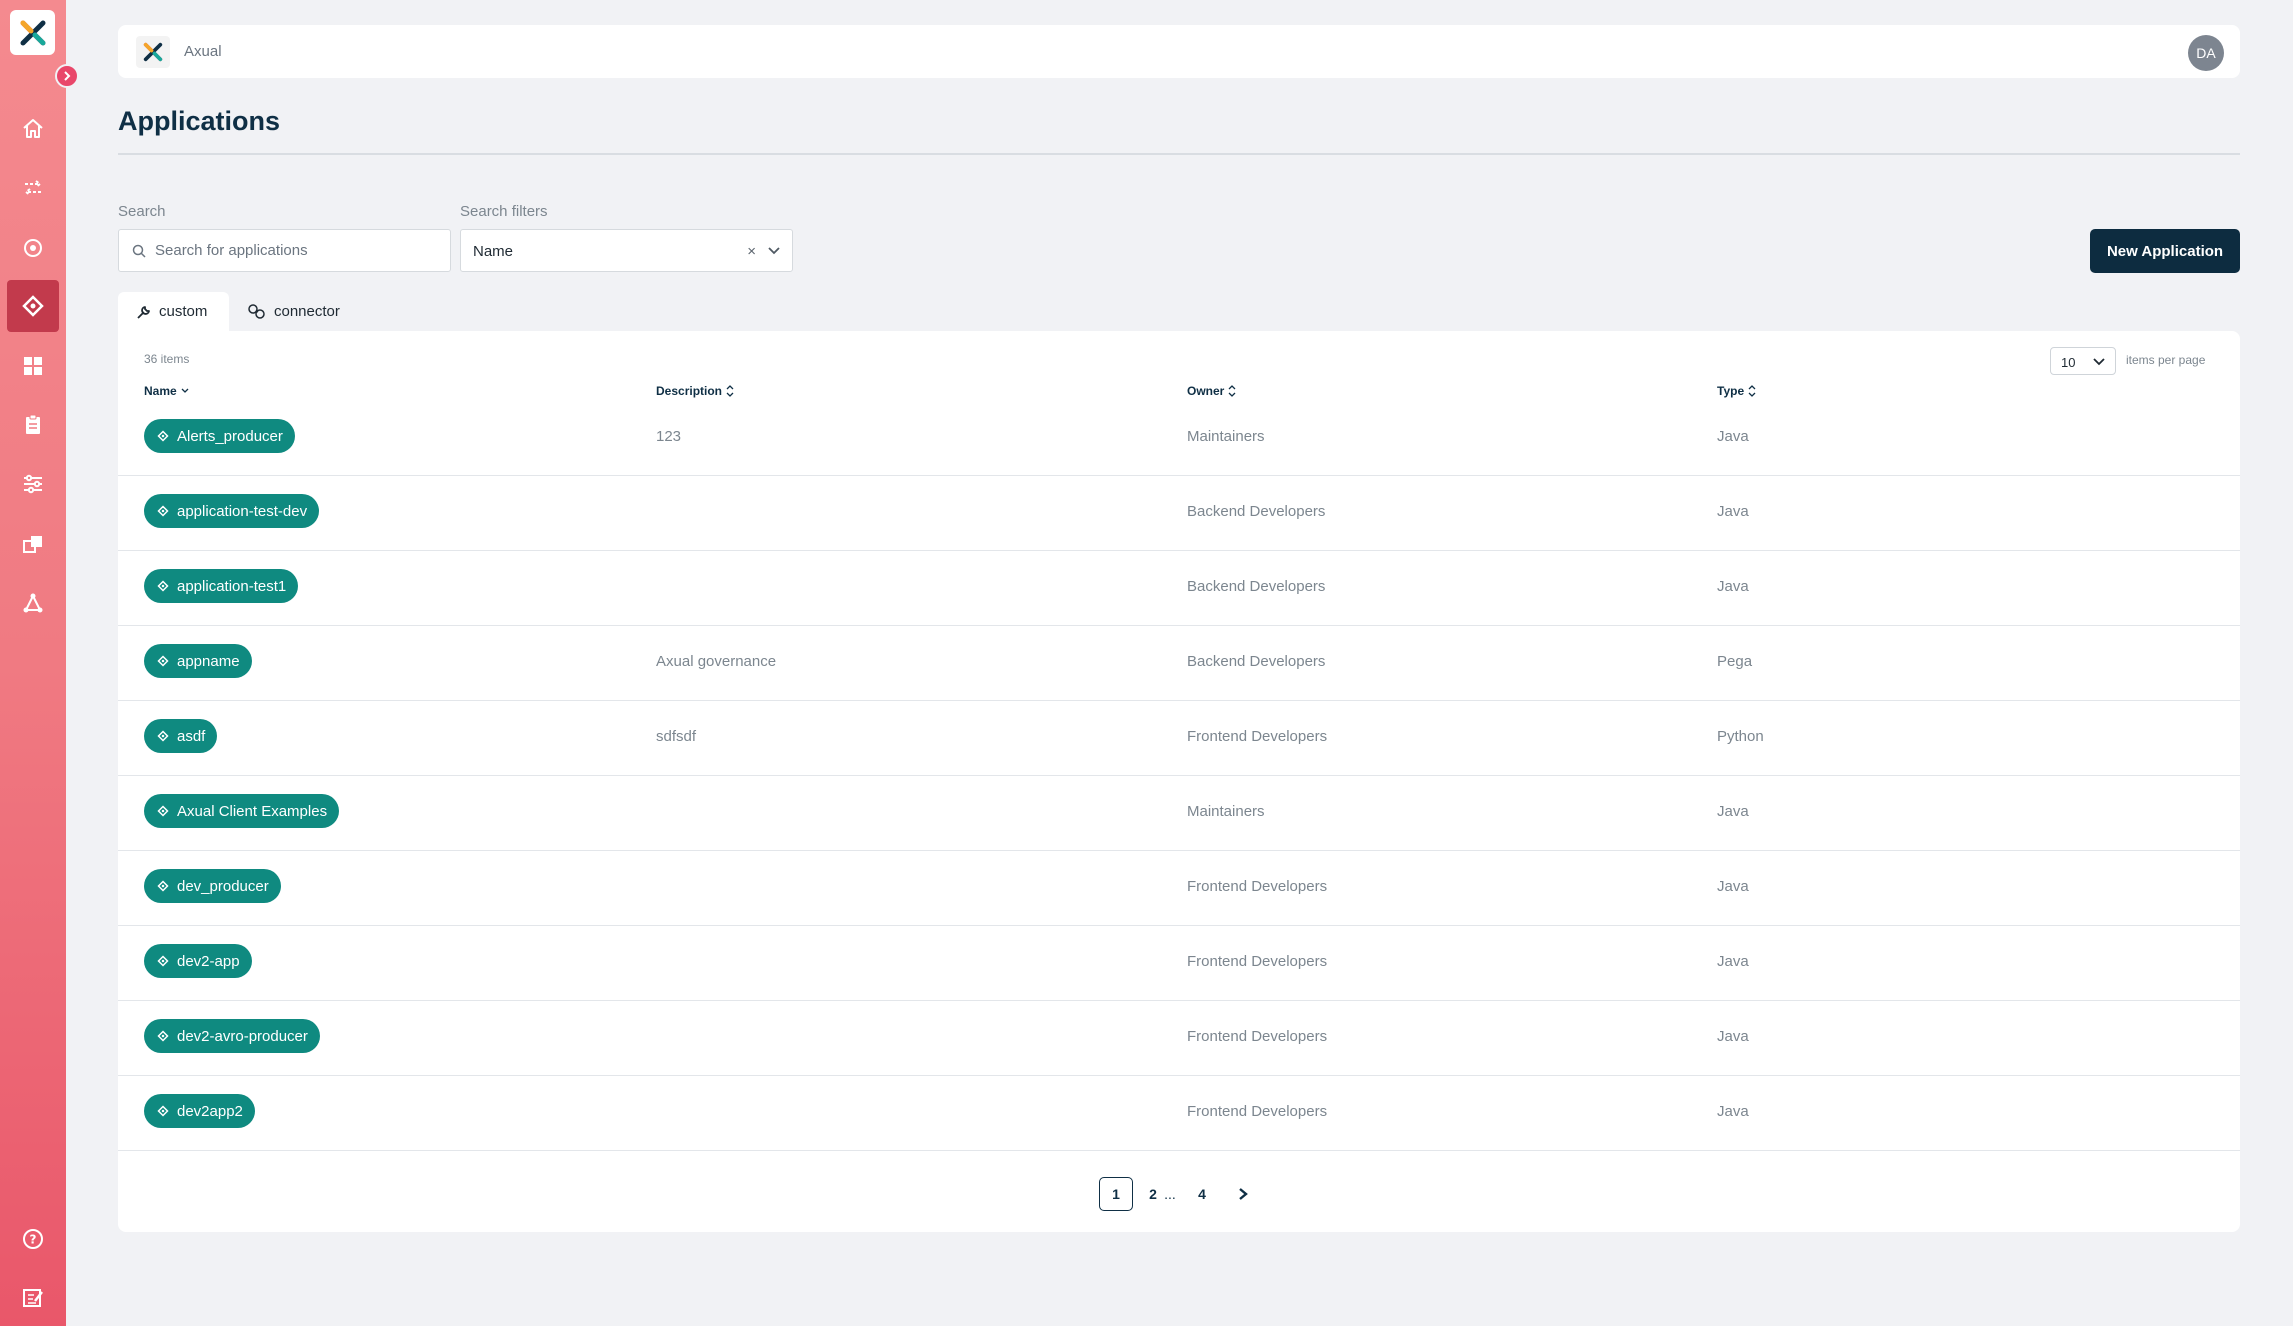  I want to click on tab-connector: connector, so click(293, 311).